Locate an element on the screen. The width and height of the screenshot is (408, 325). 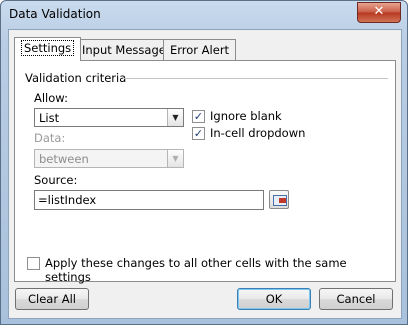
in-cell-dropdown-label: In-cell dropdown is located at coordinates (258, 133).